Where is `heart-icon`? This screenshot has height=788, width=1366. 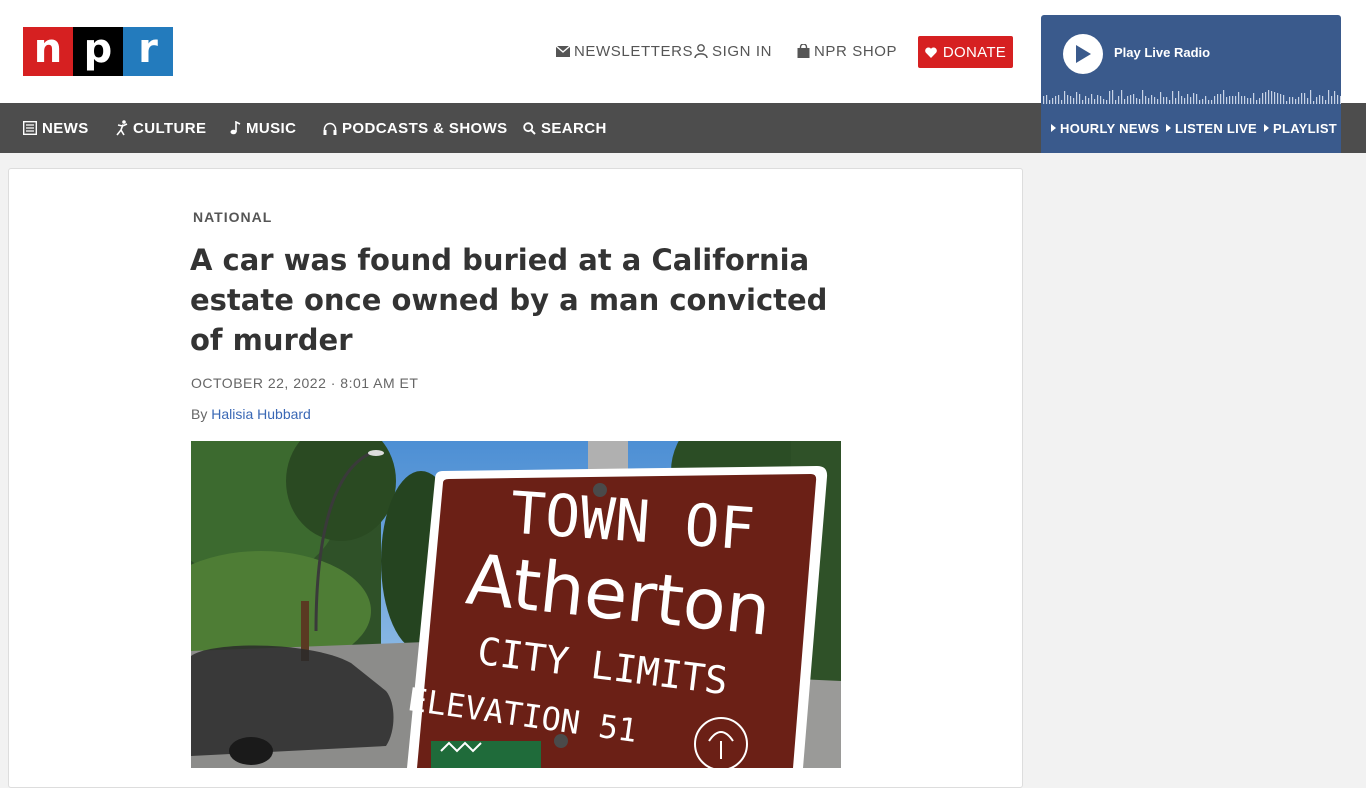
heart-icon is located at coordinates (931, 52).